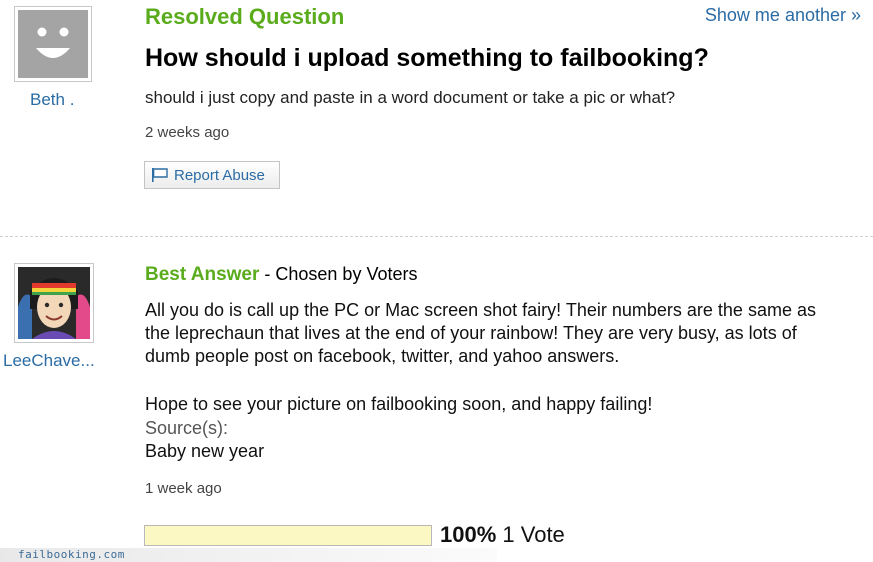 This screenshot has height=562, width=873. I want to click on section-divider, so click(436, 236).